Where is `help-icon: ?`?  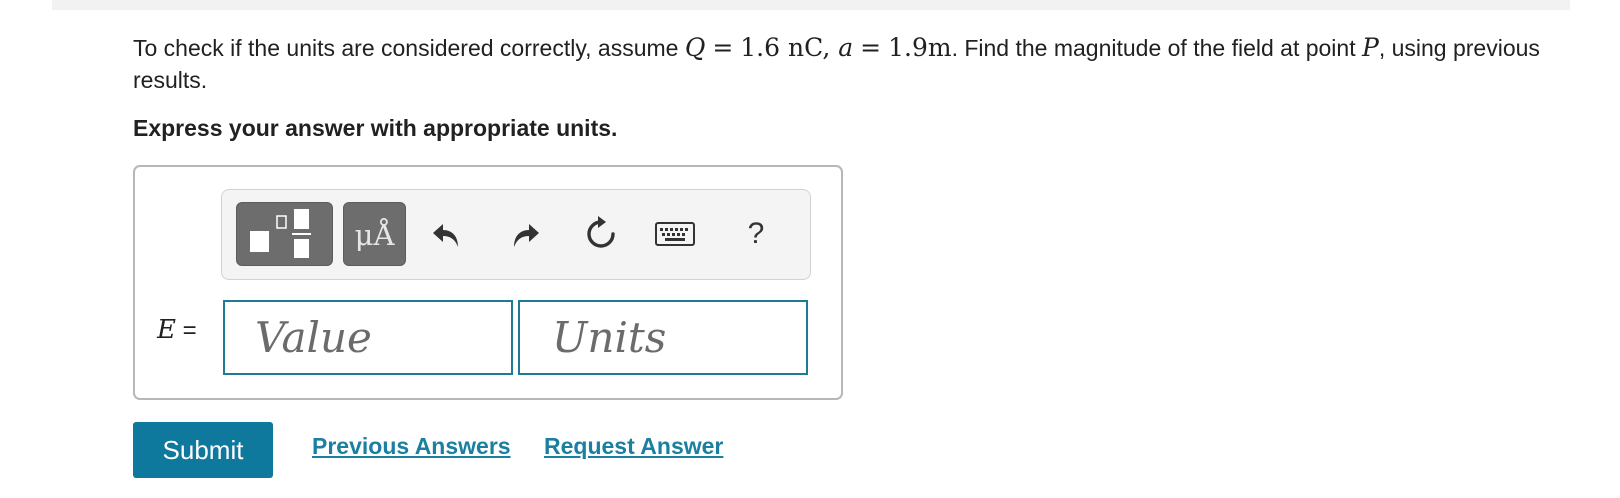 help-icon: ? is located at coordinates (756, 233).